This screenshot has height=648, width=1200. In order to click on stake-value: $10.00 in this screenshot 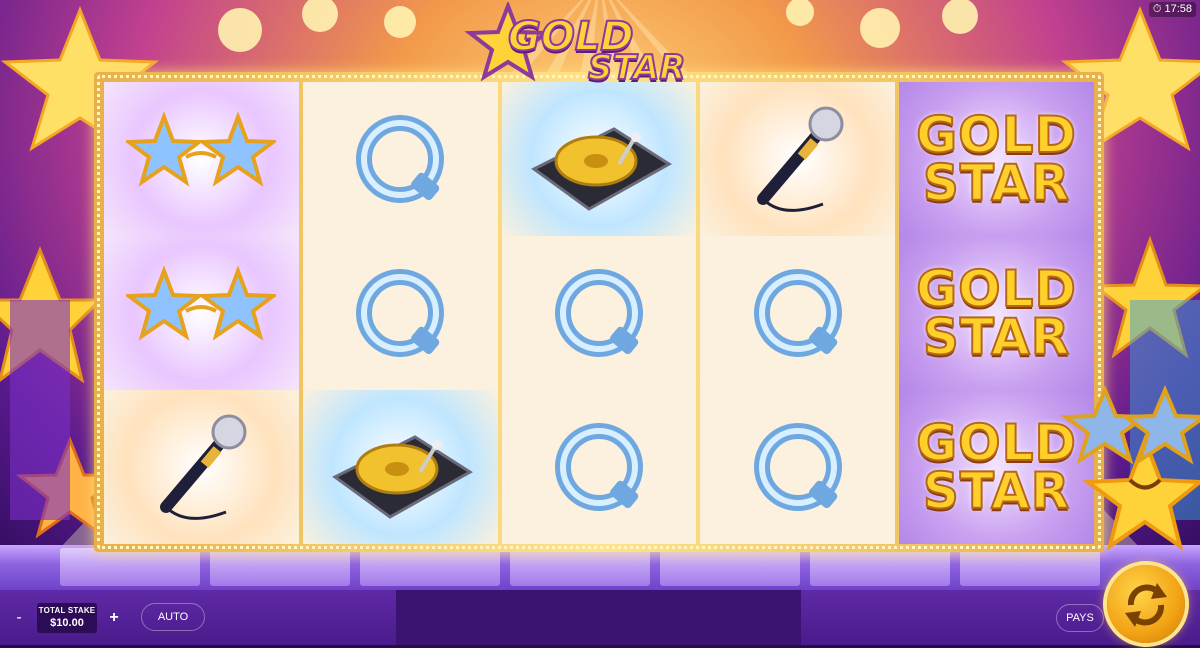, I will do `click(67, 623)`.